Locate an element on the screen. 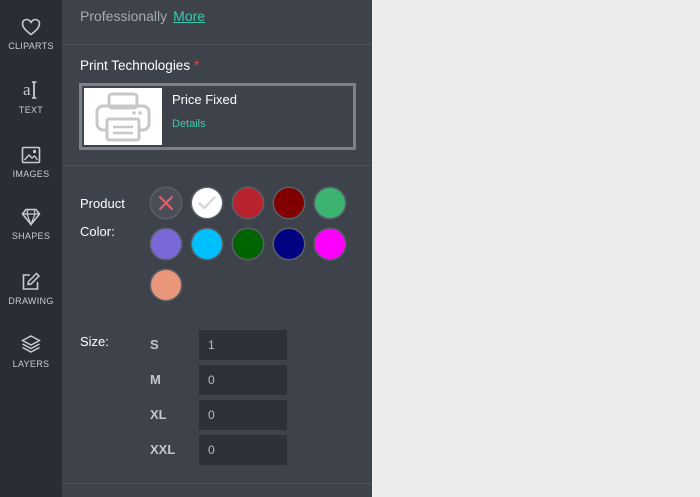 The width and height of the screenshot is (700, 497). sidebar-item-shapes: SHAPES is located at coordinates (31, 234).